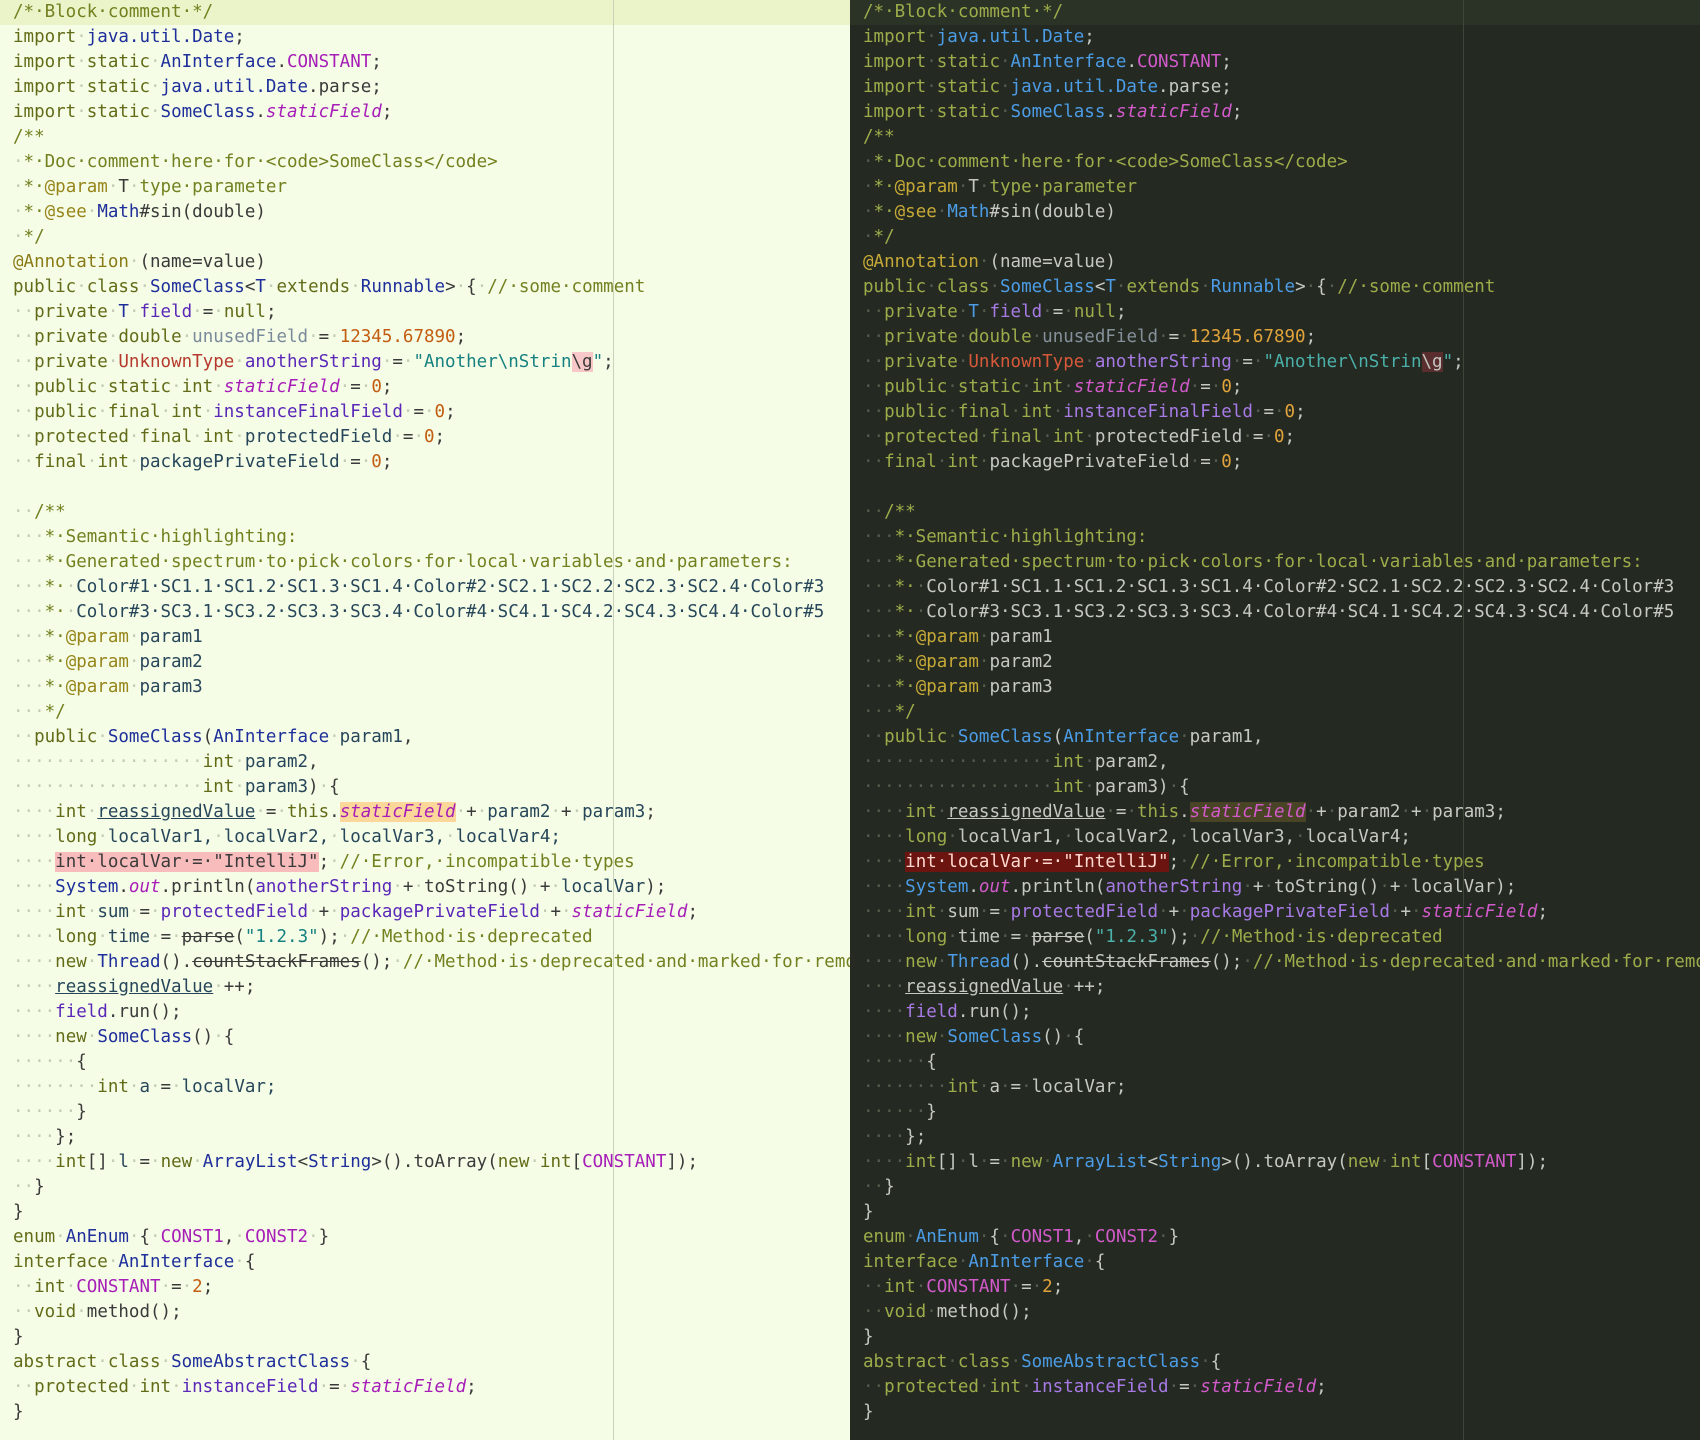  I want to click on code-line: /*·Block·comment·*/, so click(1281, 12).